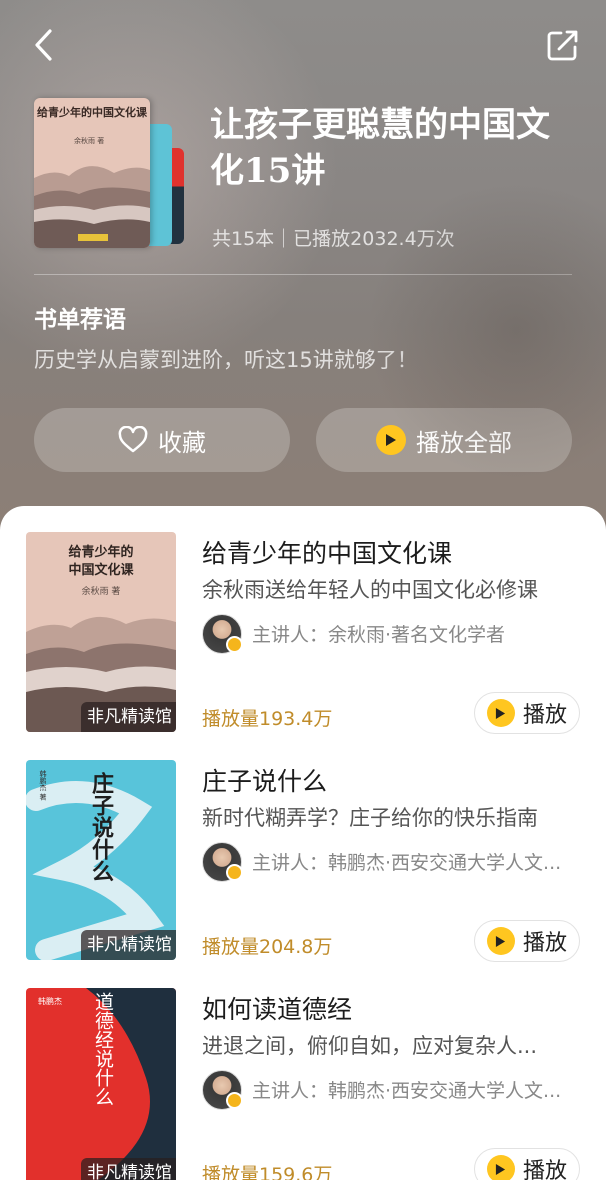 The image size is (606, 1180). What do you see at coordinates (103, 1049) in the screenshot?
I see `cover-title: 道德经说什么` at bounding box center [103, 1049].